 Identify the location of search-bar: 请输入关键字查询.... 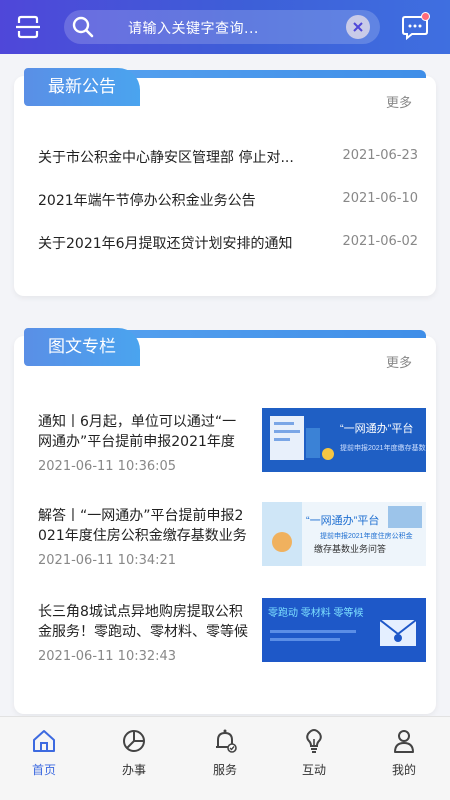
(222, 27).